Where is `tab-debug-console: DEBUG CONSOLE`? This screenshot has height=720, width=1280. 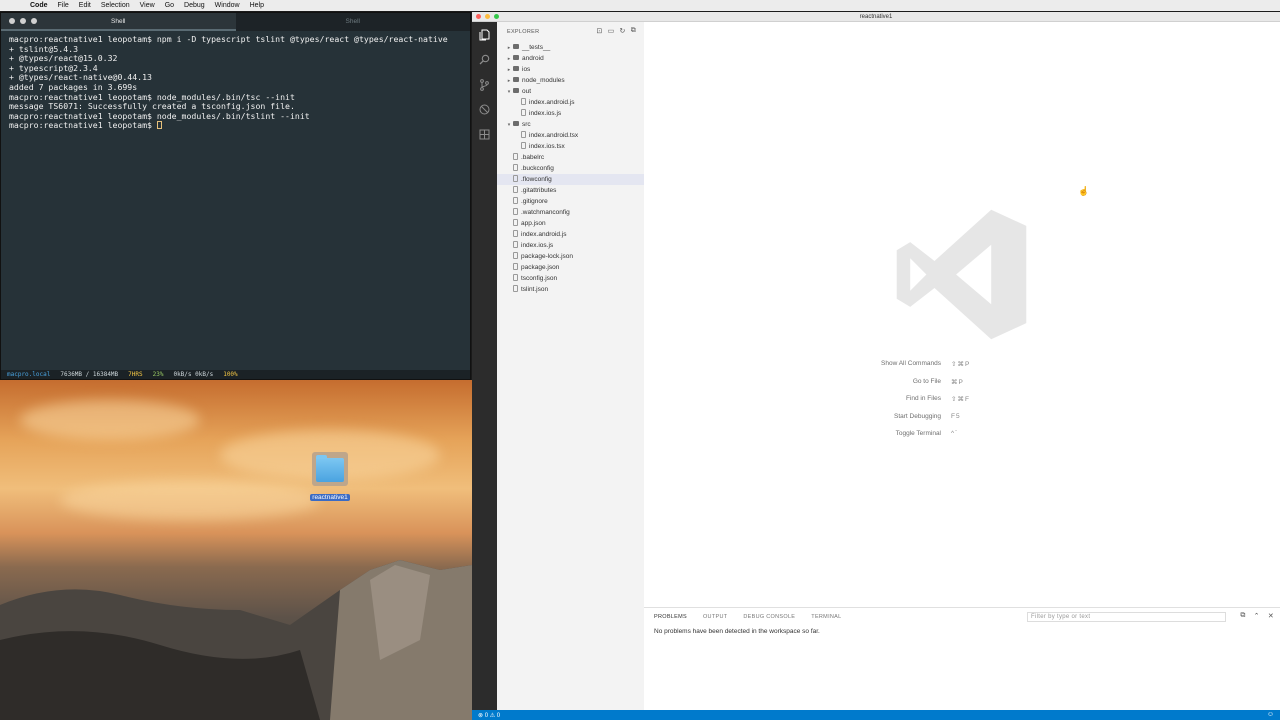 tab-debug-console: DEBUG CONSOLE is located at coordinates (769, 617).